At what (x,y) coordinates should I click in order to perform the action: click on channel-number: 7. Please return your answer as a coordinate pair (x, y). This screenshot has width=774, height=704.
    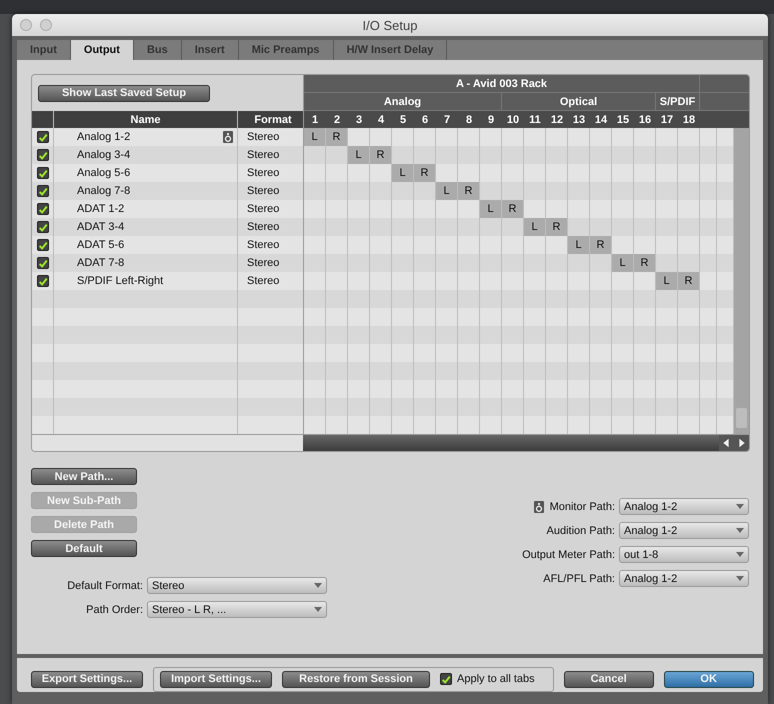
    Looking at the image, I should click on (447, 120).